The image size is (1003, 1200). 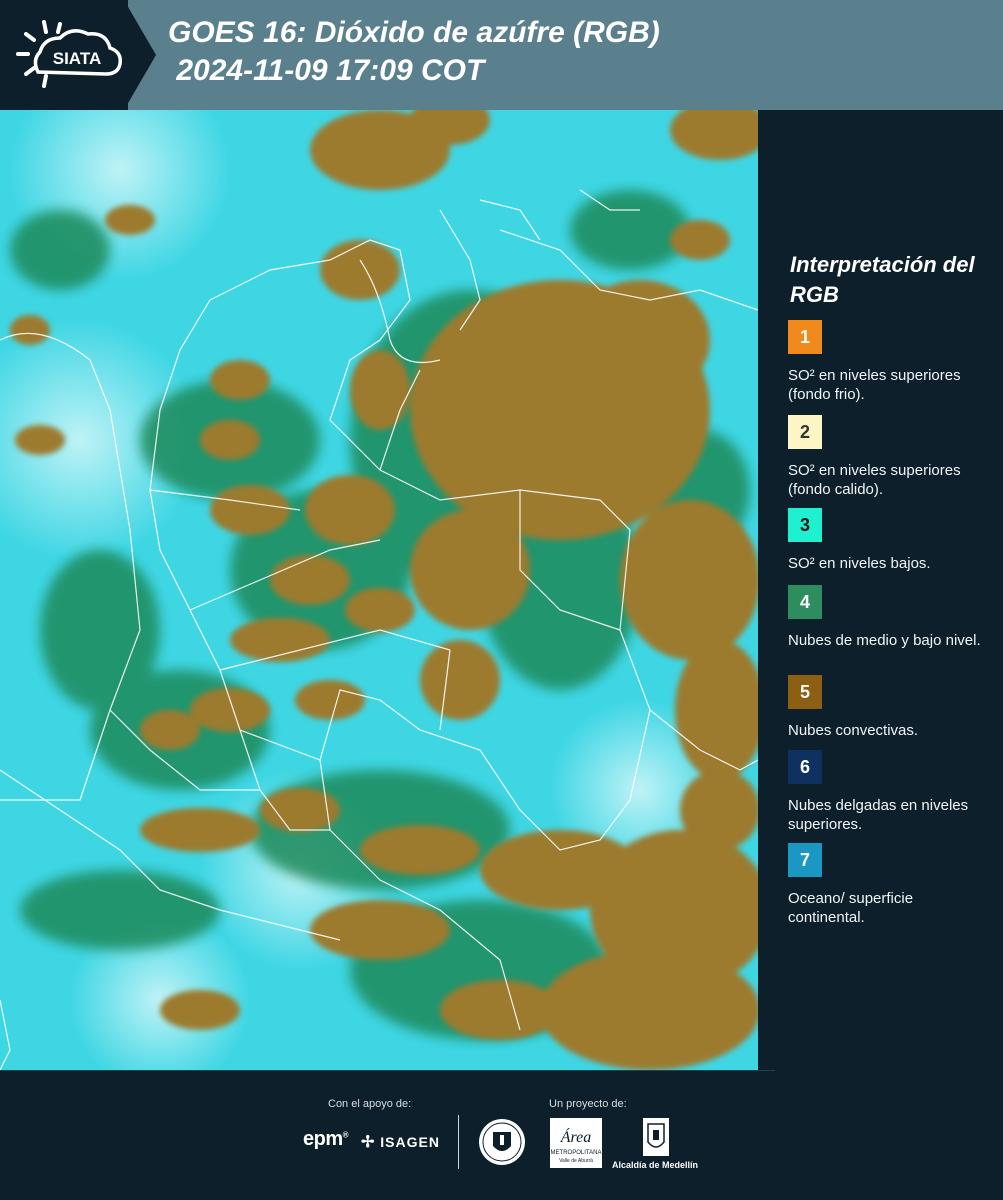 I want to click on isagen-logo-text: ISAGEN, so click(x=410, y=1142).